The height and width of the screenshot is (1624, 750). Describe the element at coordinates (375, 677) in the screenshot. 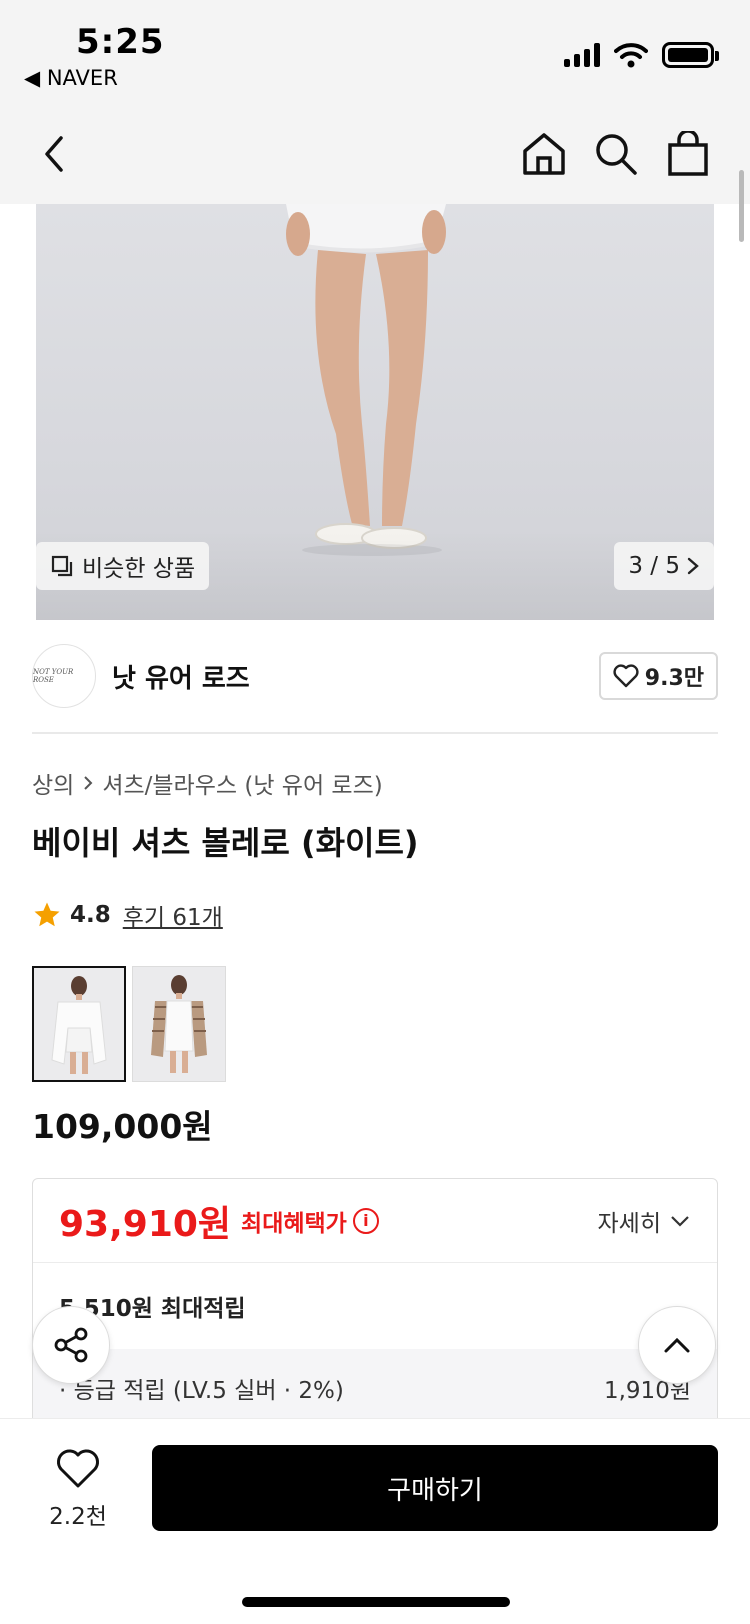

I see `brand-row: NOT YOUR ROSE 낫 유어 로즈 9.3만` at that location.